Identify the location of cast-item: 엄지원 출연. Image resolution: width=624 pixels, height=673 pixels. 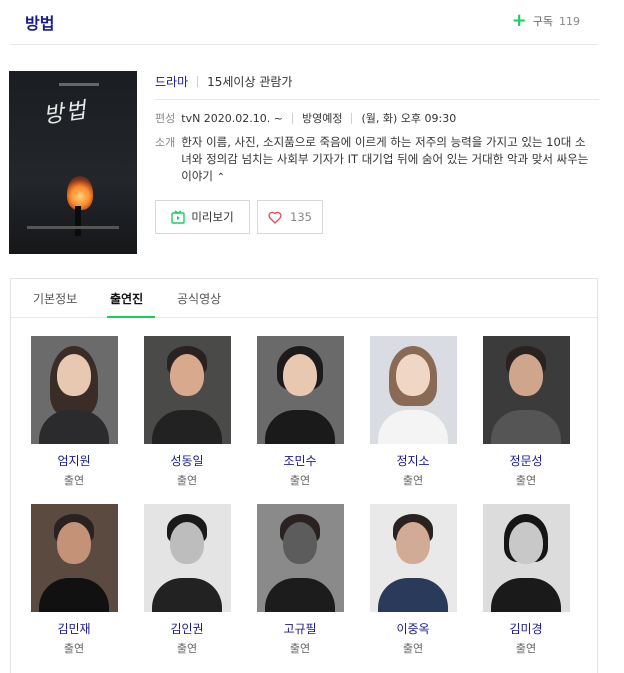
(74, 412).